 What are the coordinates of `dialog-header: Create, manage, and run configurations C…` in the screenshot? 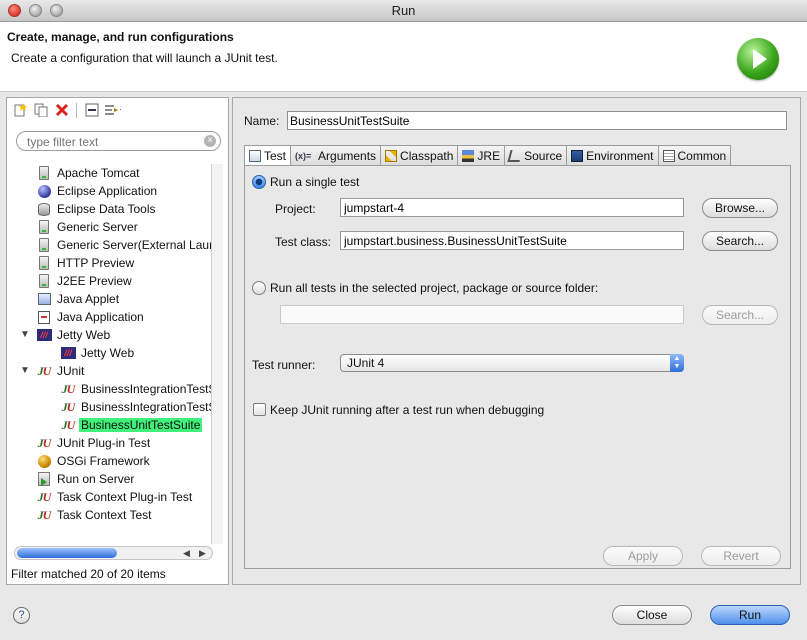 It's located at (403, 57).